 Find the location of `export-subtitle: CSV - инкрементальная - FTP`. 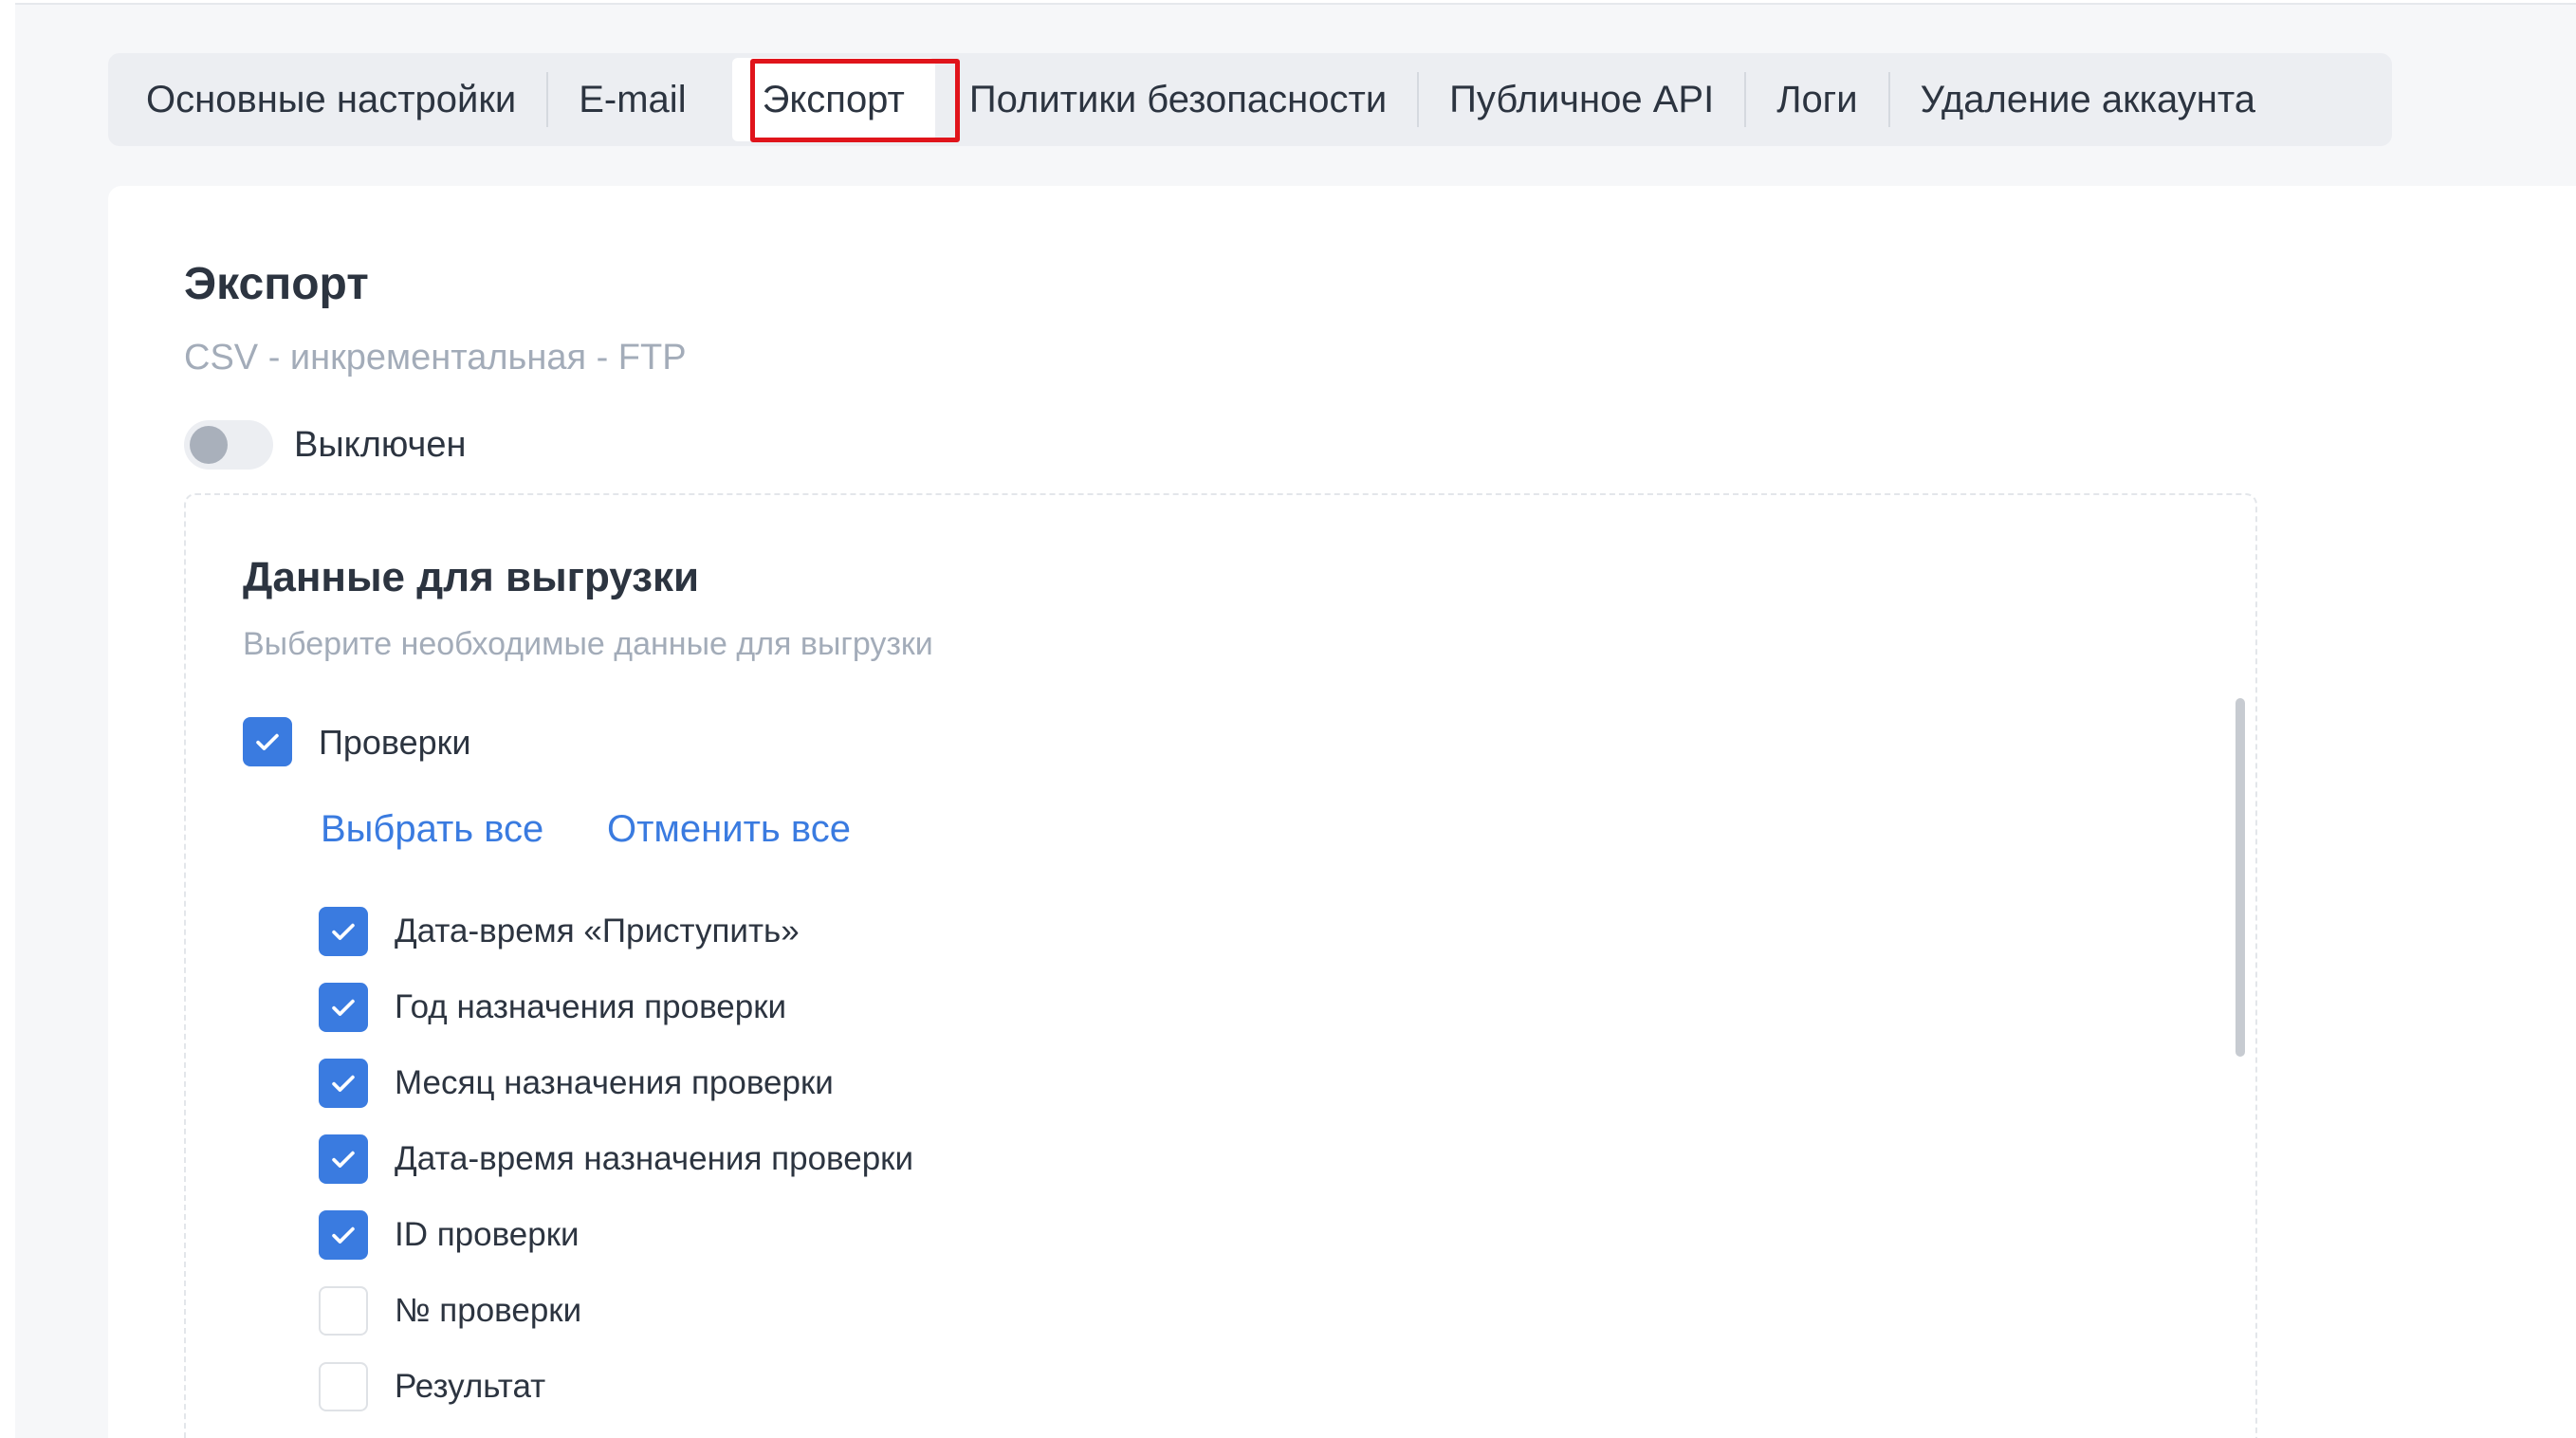

export-subtitle: CSV - инкрементальная - FTP is located at coordinates (435, 358).